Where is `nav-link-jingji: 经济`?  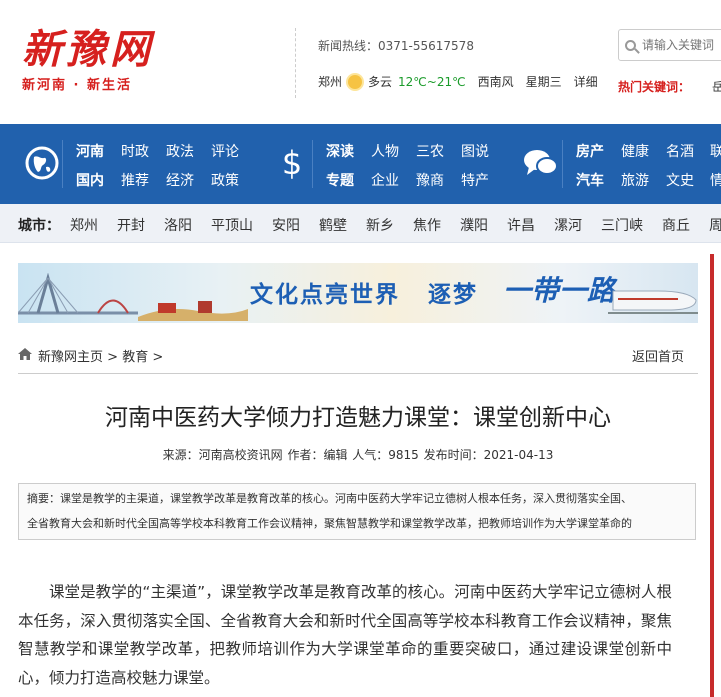
nav-link-jingji: 经济 is located at coordinates (180, 180).